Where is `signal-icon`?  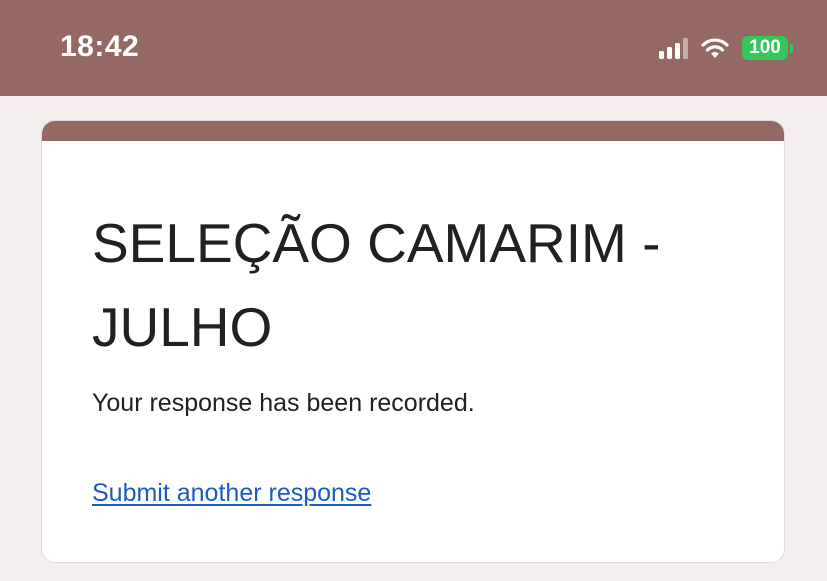
signal-icon is located at coordinates (673, 48).